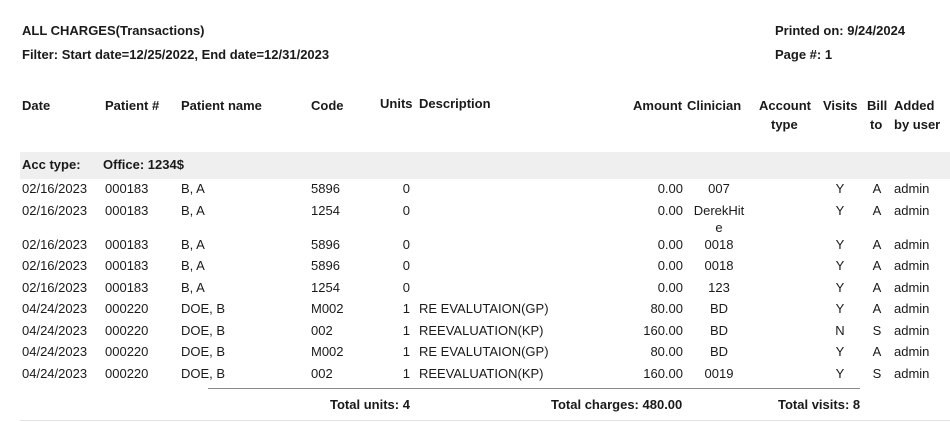  Describe the element at coordinates (840, 30) in the screenshot. I see `printed-on: Printed on: 9/24/2024` at that location.